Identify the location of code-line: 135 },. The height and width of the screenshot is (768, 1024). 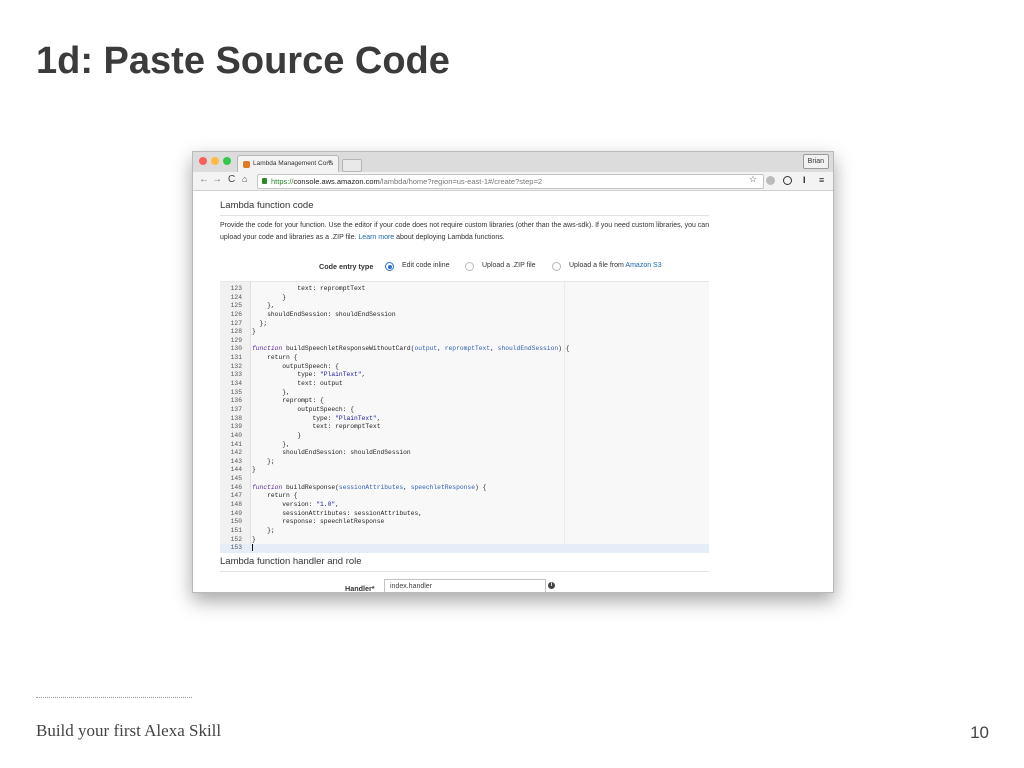
(464, 393).